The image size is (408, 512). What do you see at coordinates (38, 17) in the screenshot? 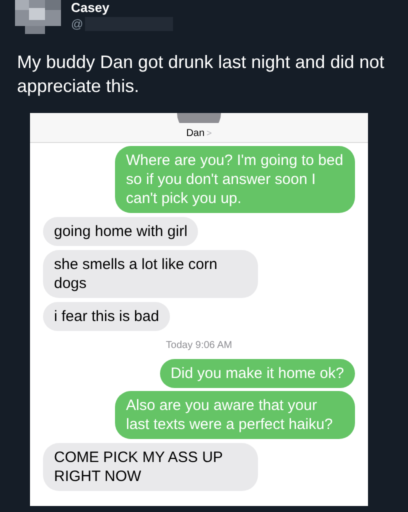
I see `avatar-icon` at bounding box center [38, 17].